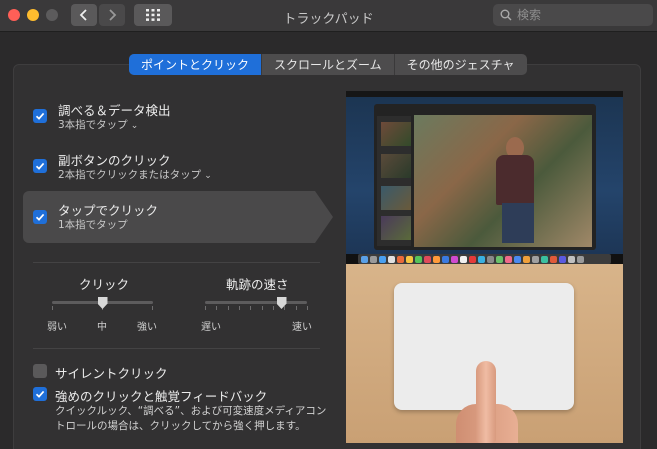  Describe the element at coordinates (57, 327) in the screenshot. I see `click-slider-min-label: 弱い` at that location.